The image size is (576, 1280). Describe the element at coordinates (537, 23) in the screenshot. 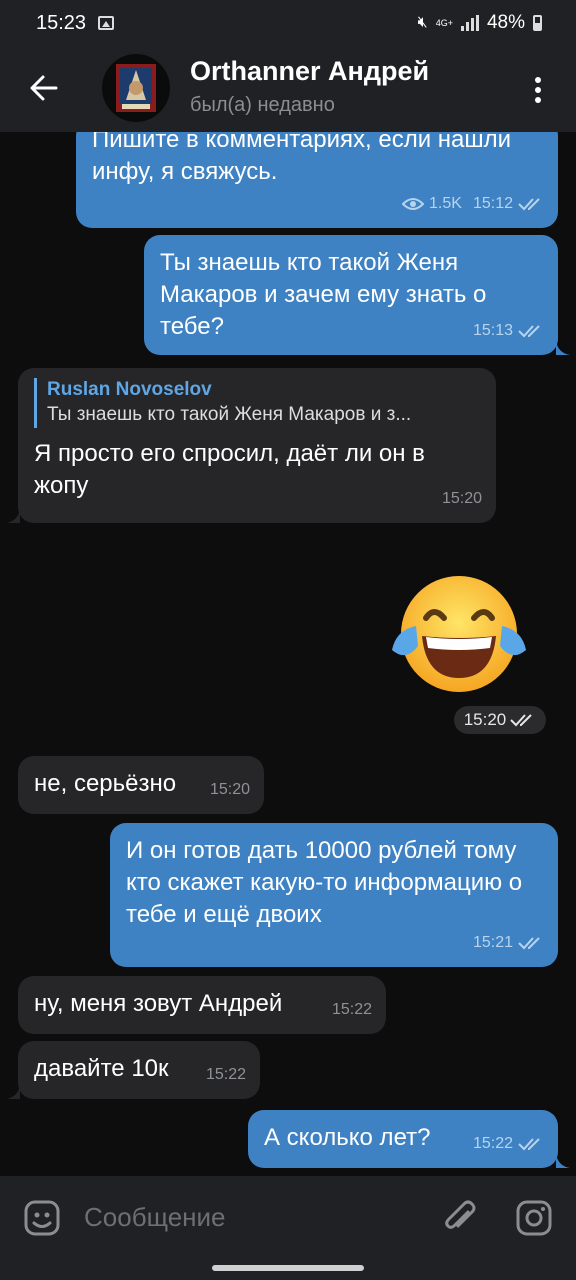

I see `battery-icon` at that location.